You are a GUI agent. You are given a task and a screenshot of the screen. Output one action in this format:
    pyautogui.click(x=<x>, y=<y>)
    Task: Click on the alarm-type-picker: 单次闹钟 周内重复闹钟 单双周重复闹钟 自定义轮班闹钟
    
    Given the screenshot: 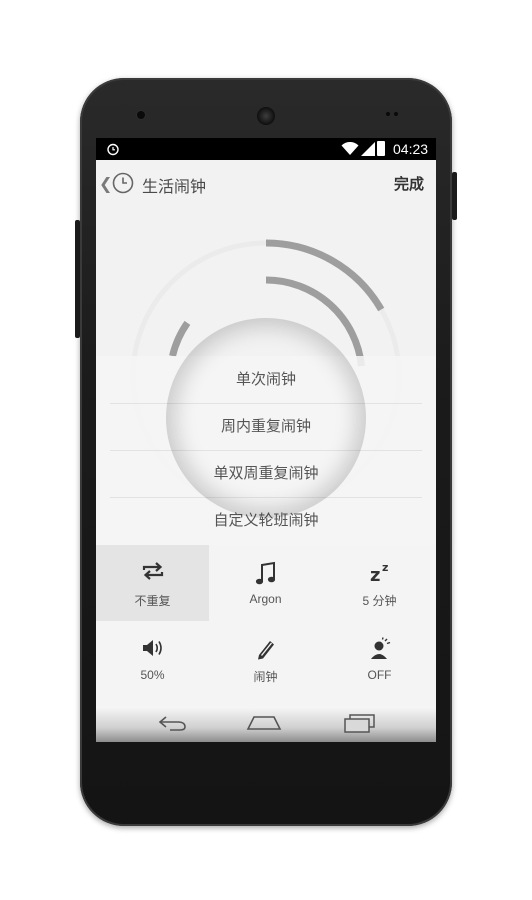 What is the action you would take?
    pyautogui.click(x=266, y=451)
    